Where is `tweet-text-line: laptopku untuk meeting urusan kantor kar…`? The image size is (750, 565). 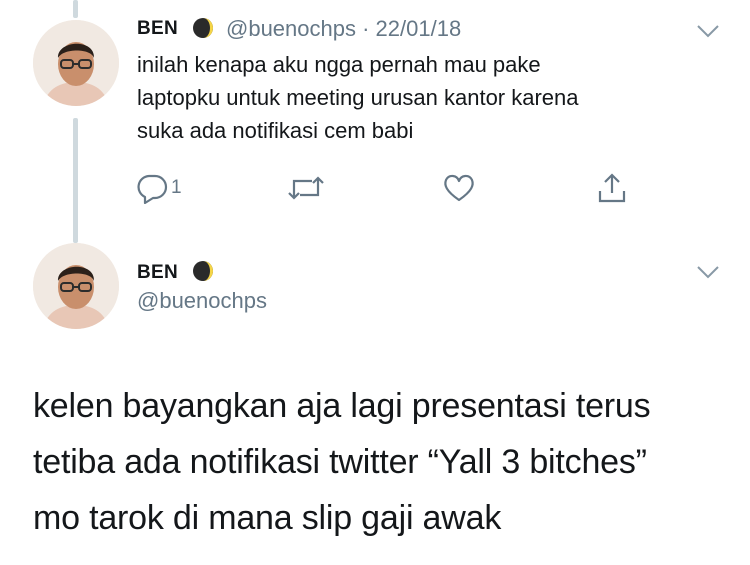 tweet-text-line: laptopku untuk meeting urusan kantor kar… is located at coordinates (358, 97).